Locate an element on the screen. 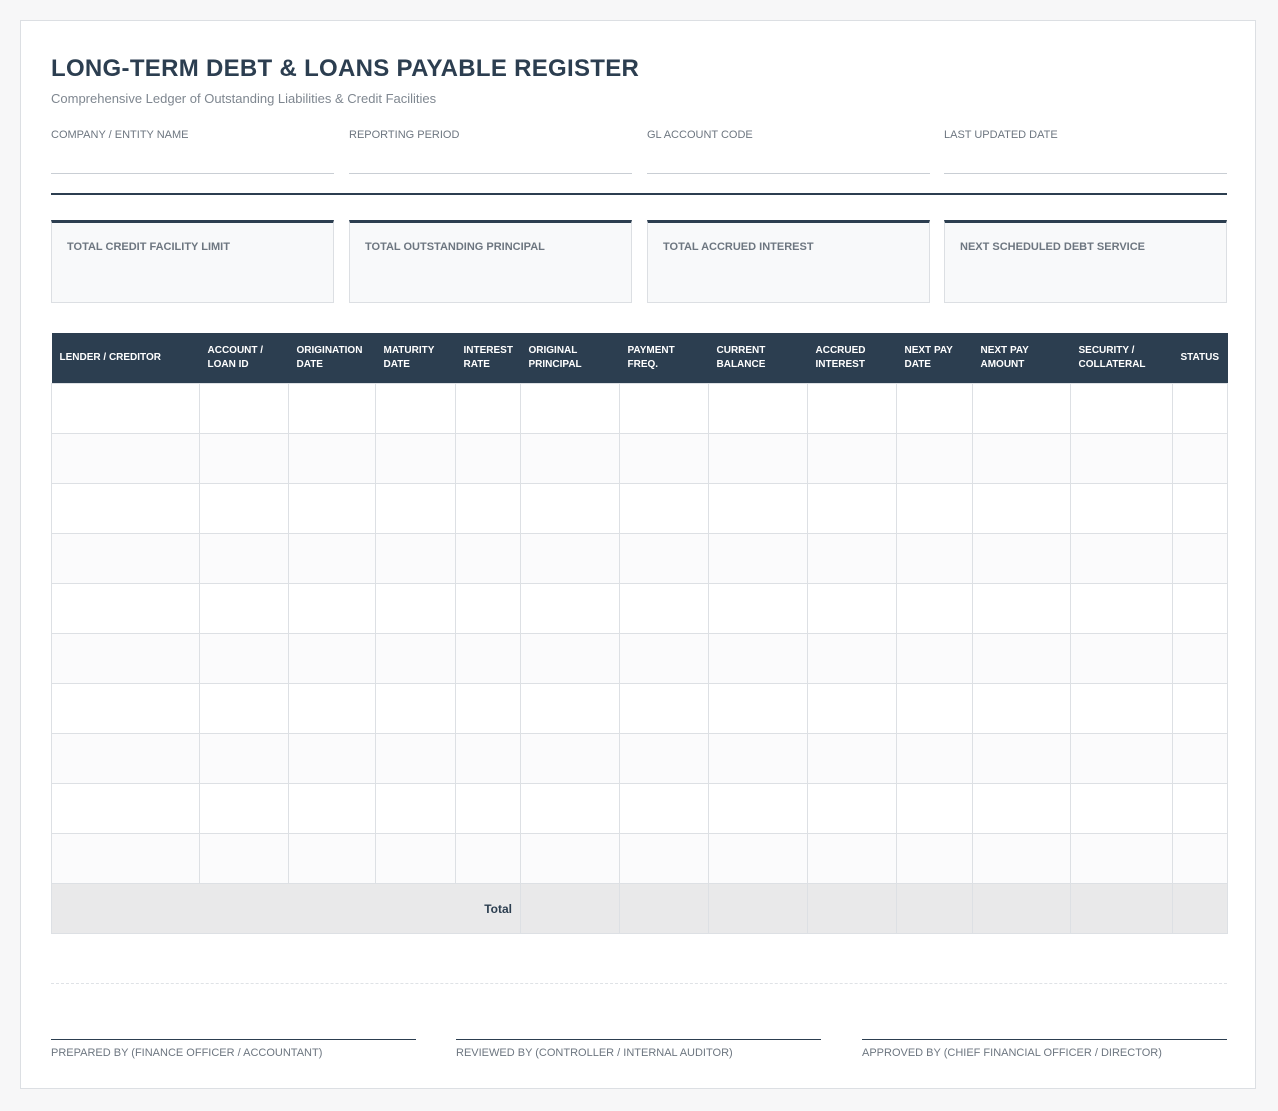  card-total-outstanding-principal: TOTAL OUTSTANDING PRINCIPAL is located at coordinates (490, 261).